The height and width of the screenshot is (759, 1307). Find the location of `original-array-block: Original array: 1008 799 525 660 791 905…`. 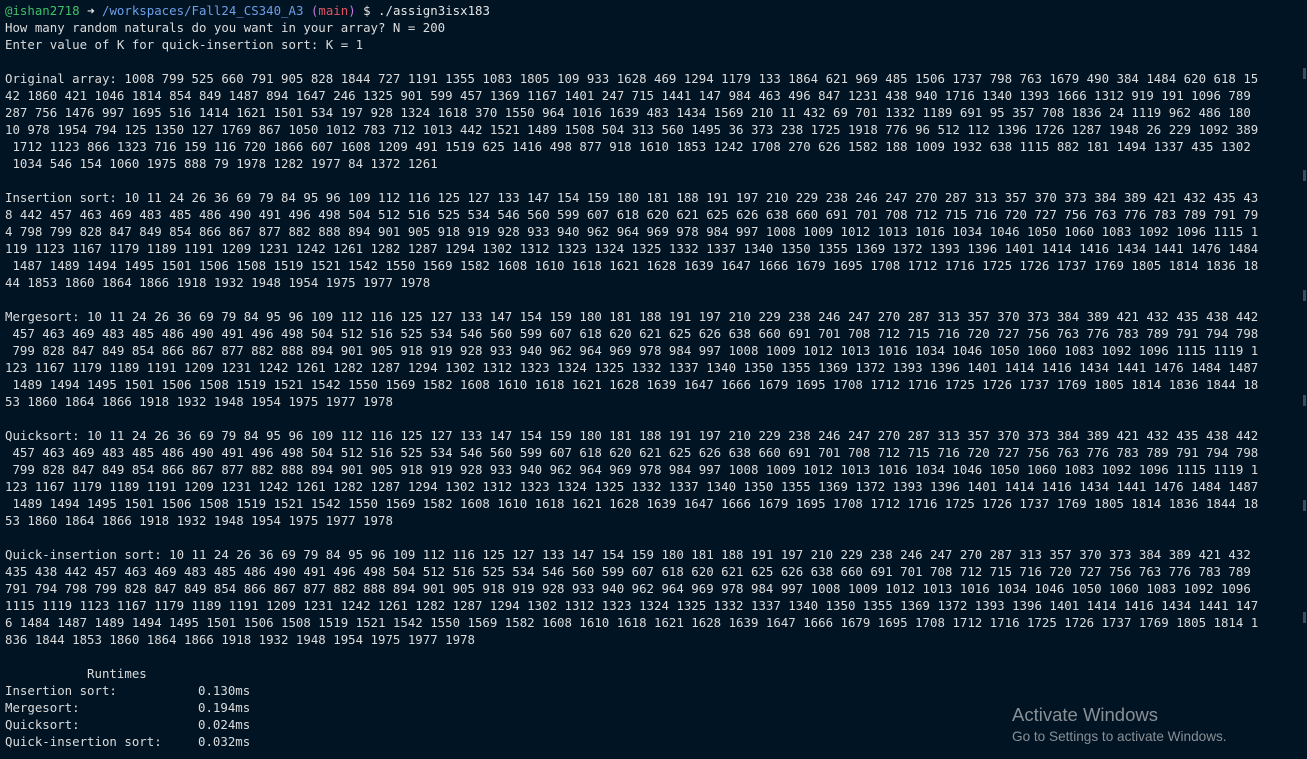

original-array-block: Original array: 1008 799 525 660 791 905… is located at coordinates (656, 121).